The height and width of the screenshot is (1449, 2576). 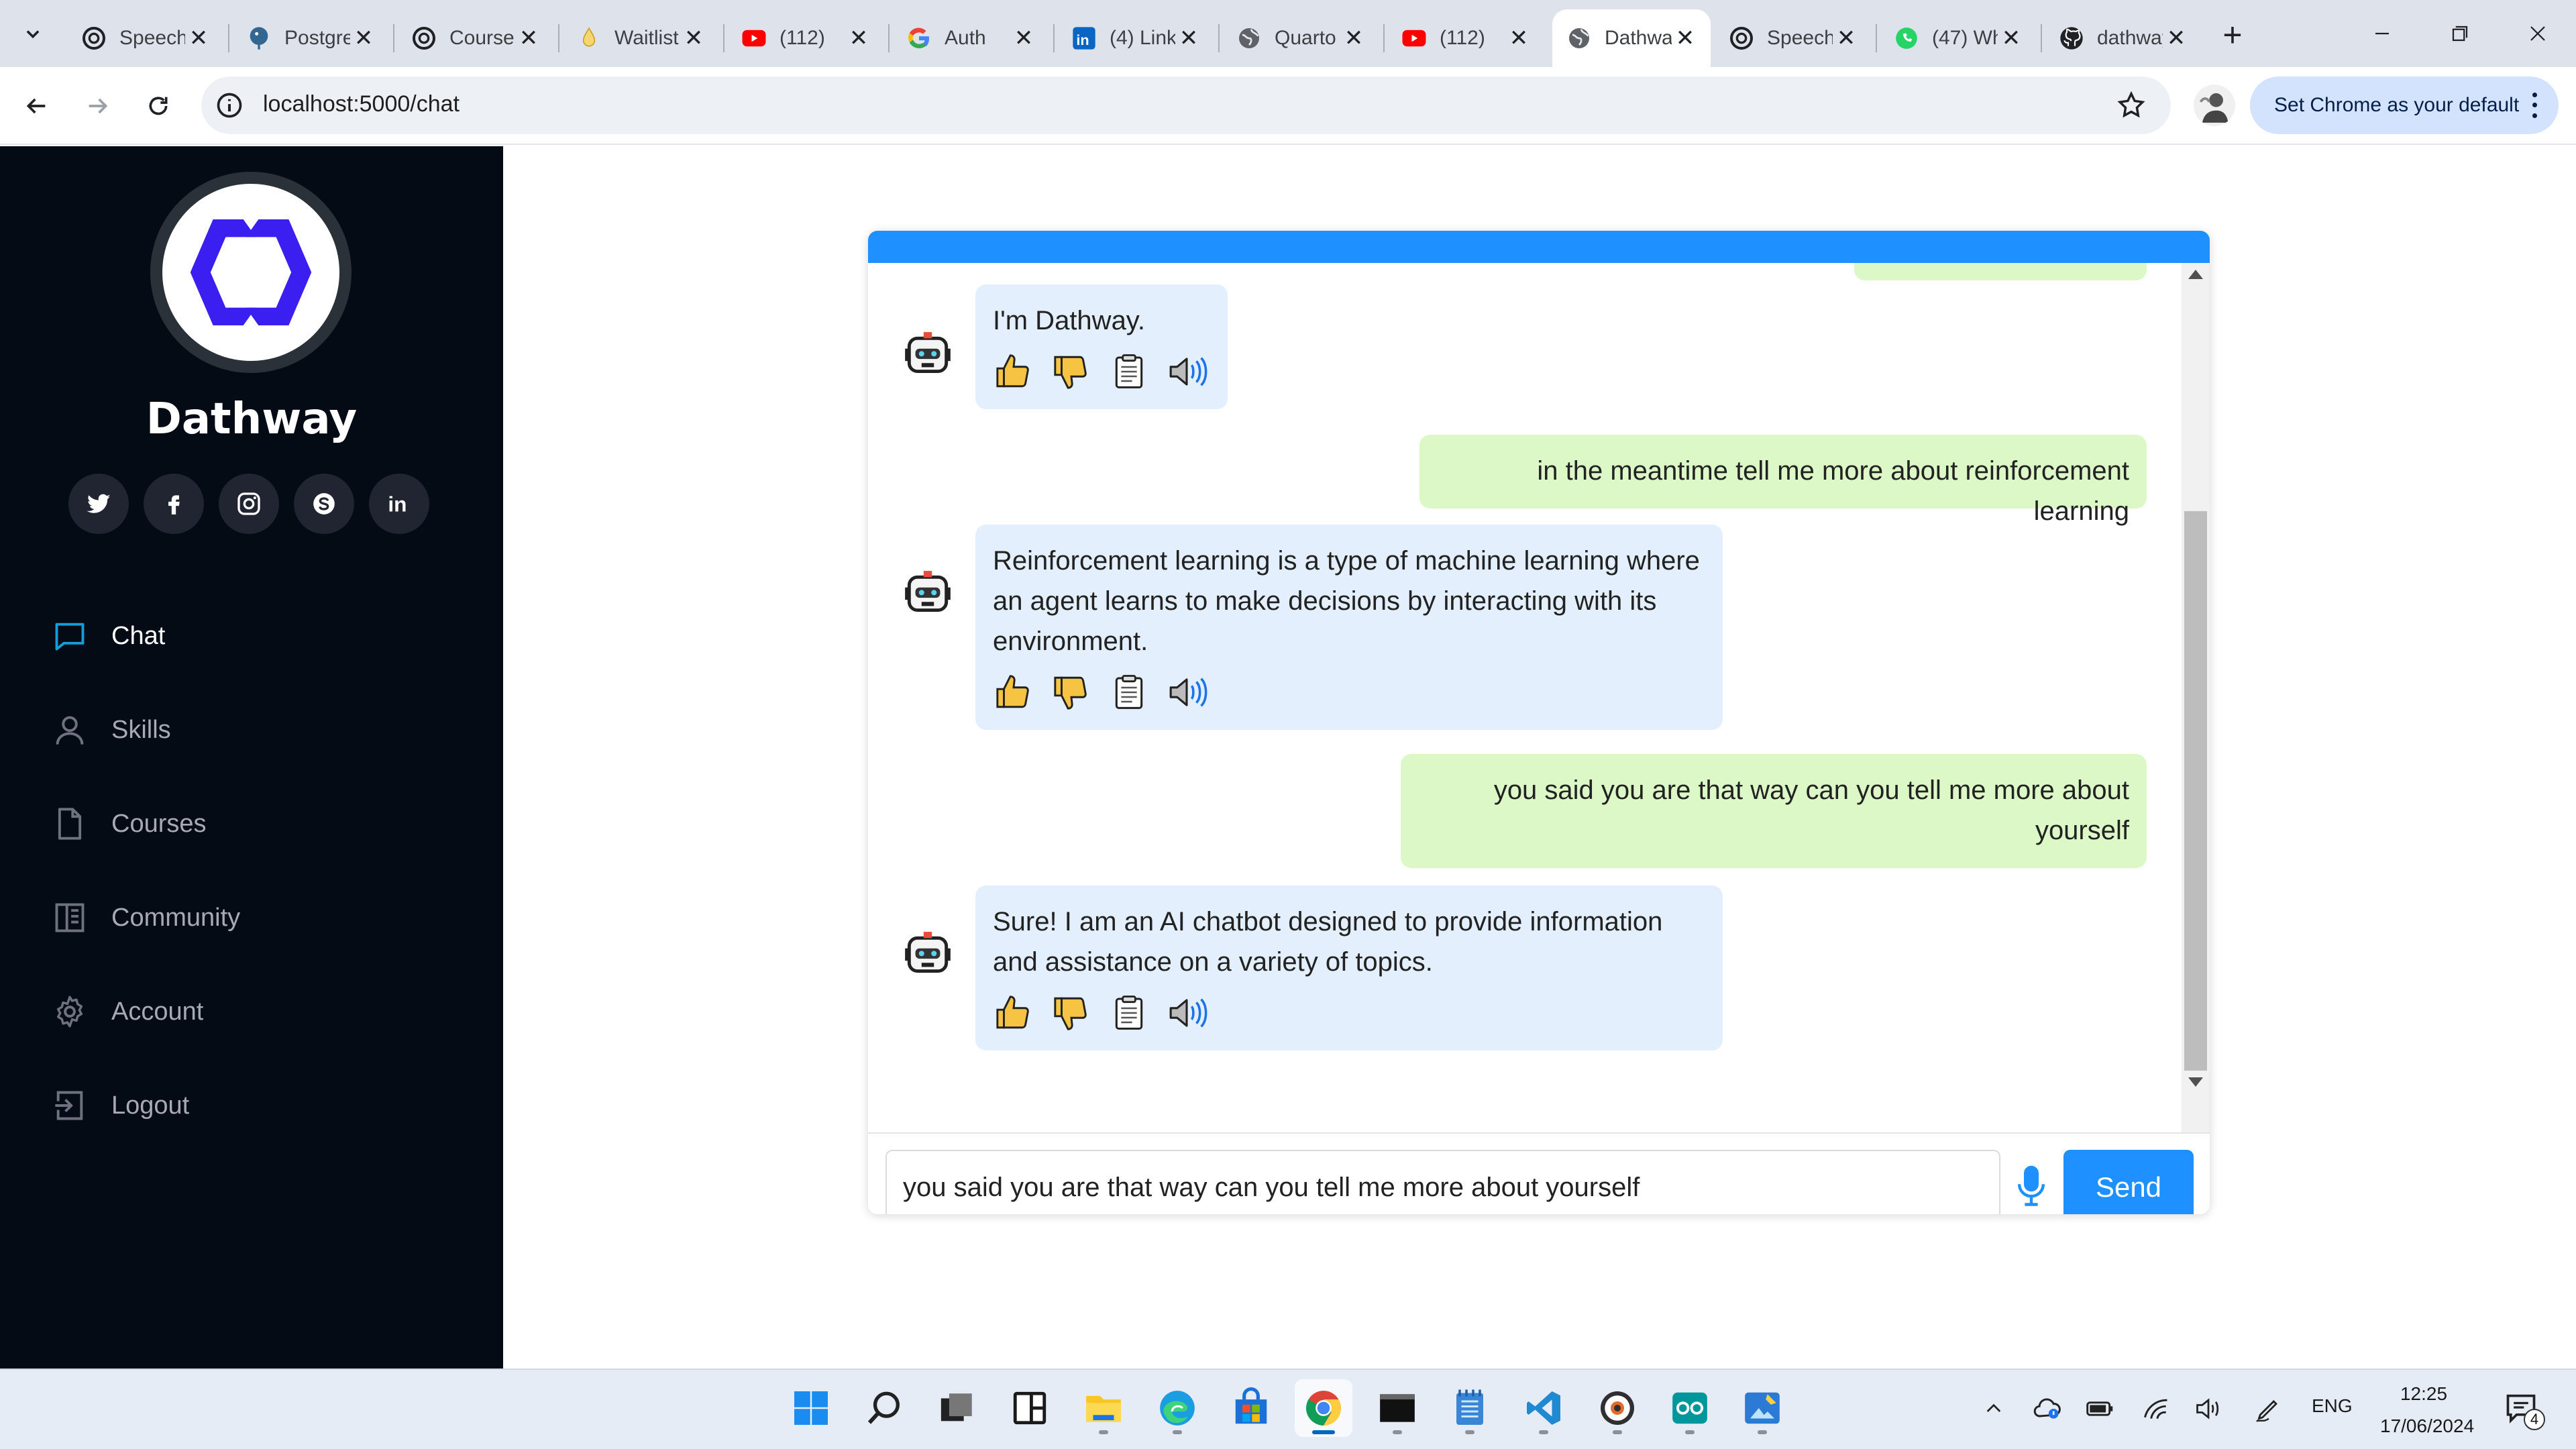 I want to click on sidebar-item-skills: Skills, so click(x=145, y=730).